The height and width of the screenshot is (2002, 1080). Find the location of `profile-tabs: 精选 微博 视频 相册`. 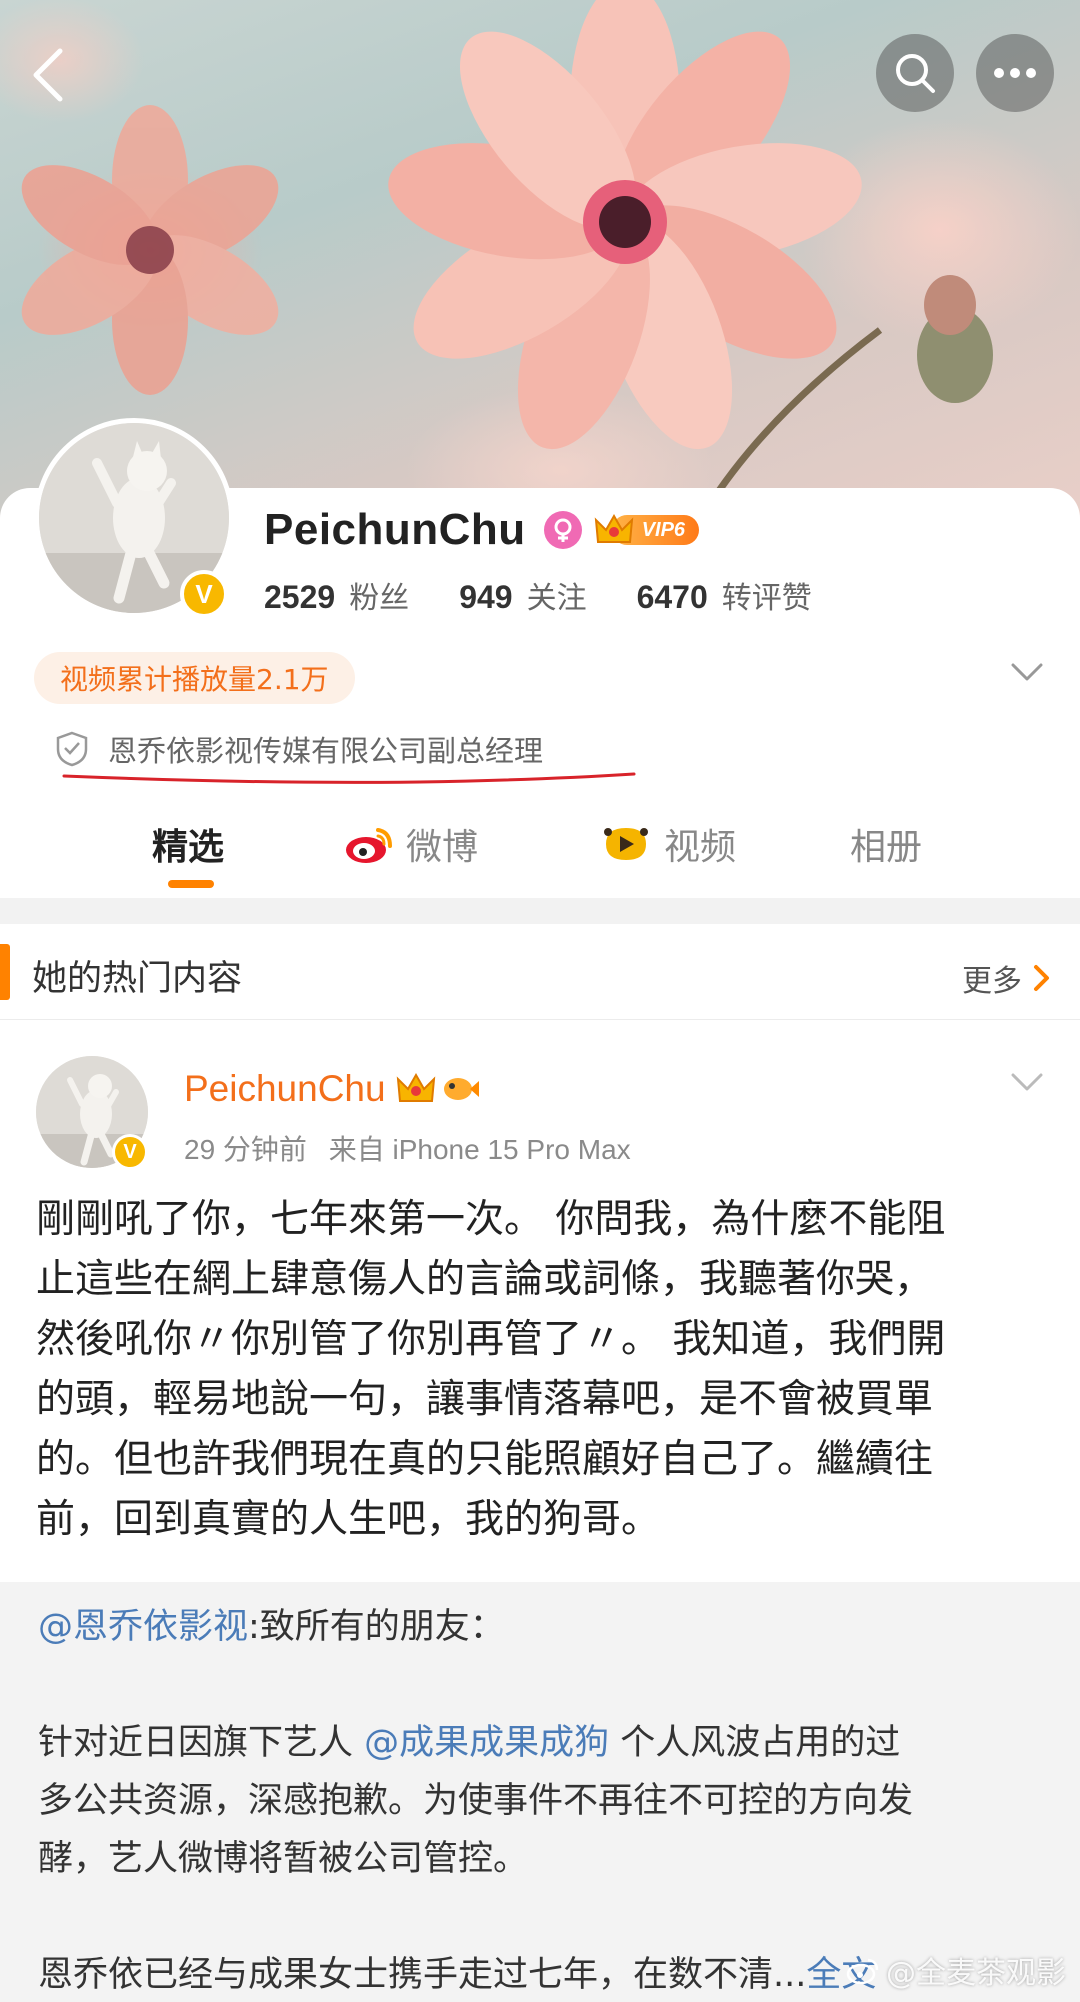

profile-tabs: 精选 微博 视频 相册 is located at coordinates (540, 853).